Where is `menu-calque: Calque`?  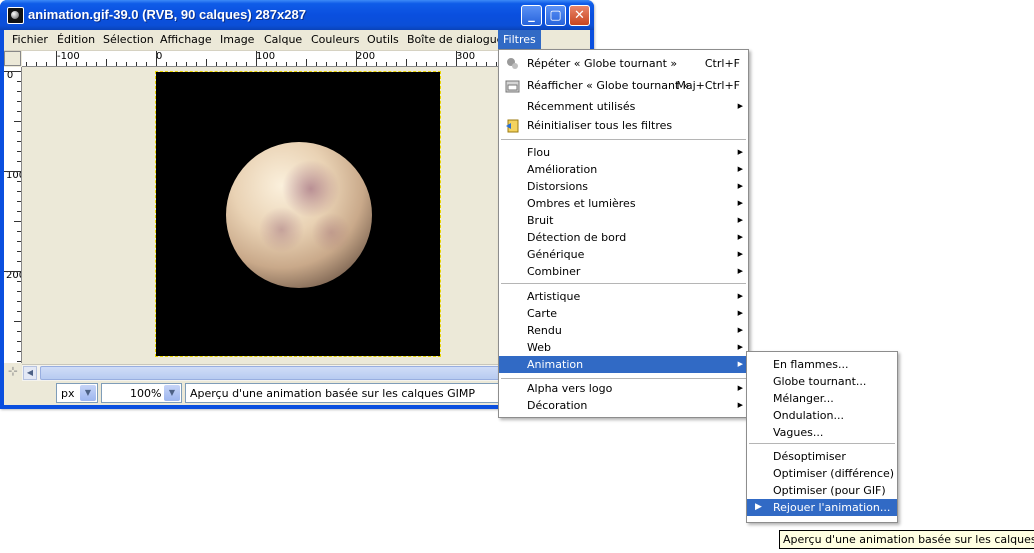
menu-calque: Calque is located at coordinates (283, 39).